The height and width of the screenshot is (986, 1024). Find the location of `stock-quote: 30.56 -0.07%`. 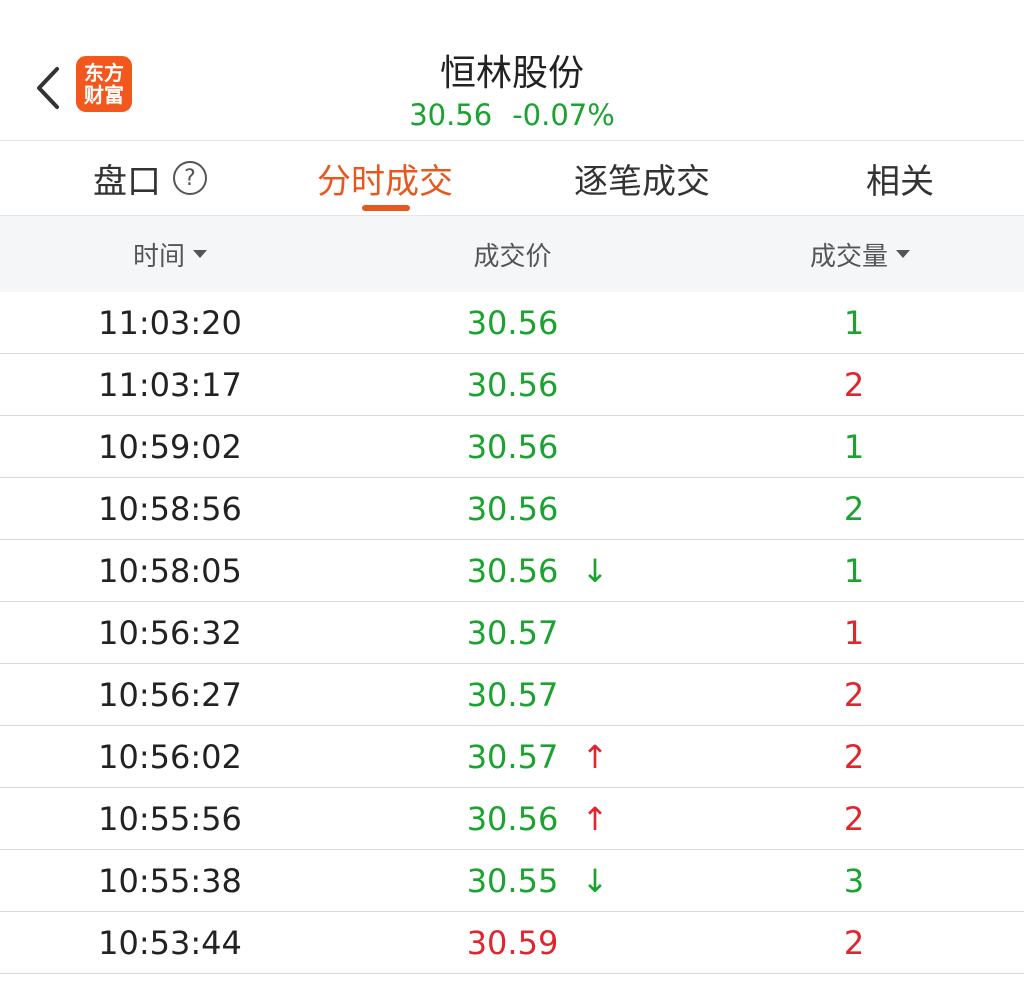

stock-quote: 30.56 -0.07% is located at coordinates (512, 115).